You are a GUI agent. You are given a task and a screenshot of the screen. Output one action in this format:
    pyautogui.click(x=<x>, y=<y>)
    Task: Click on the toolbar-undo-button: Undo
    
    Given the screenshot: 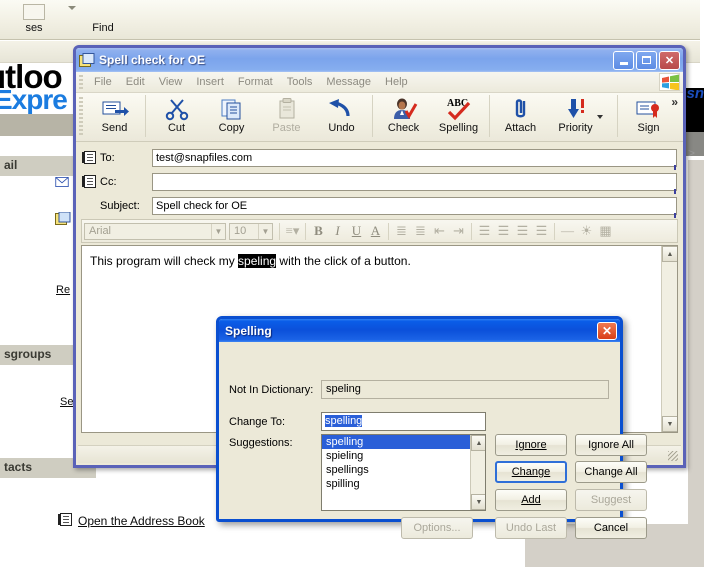 What is the action you would take?
    pyautogui.click(x=341, y=115)
    